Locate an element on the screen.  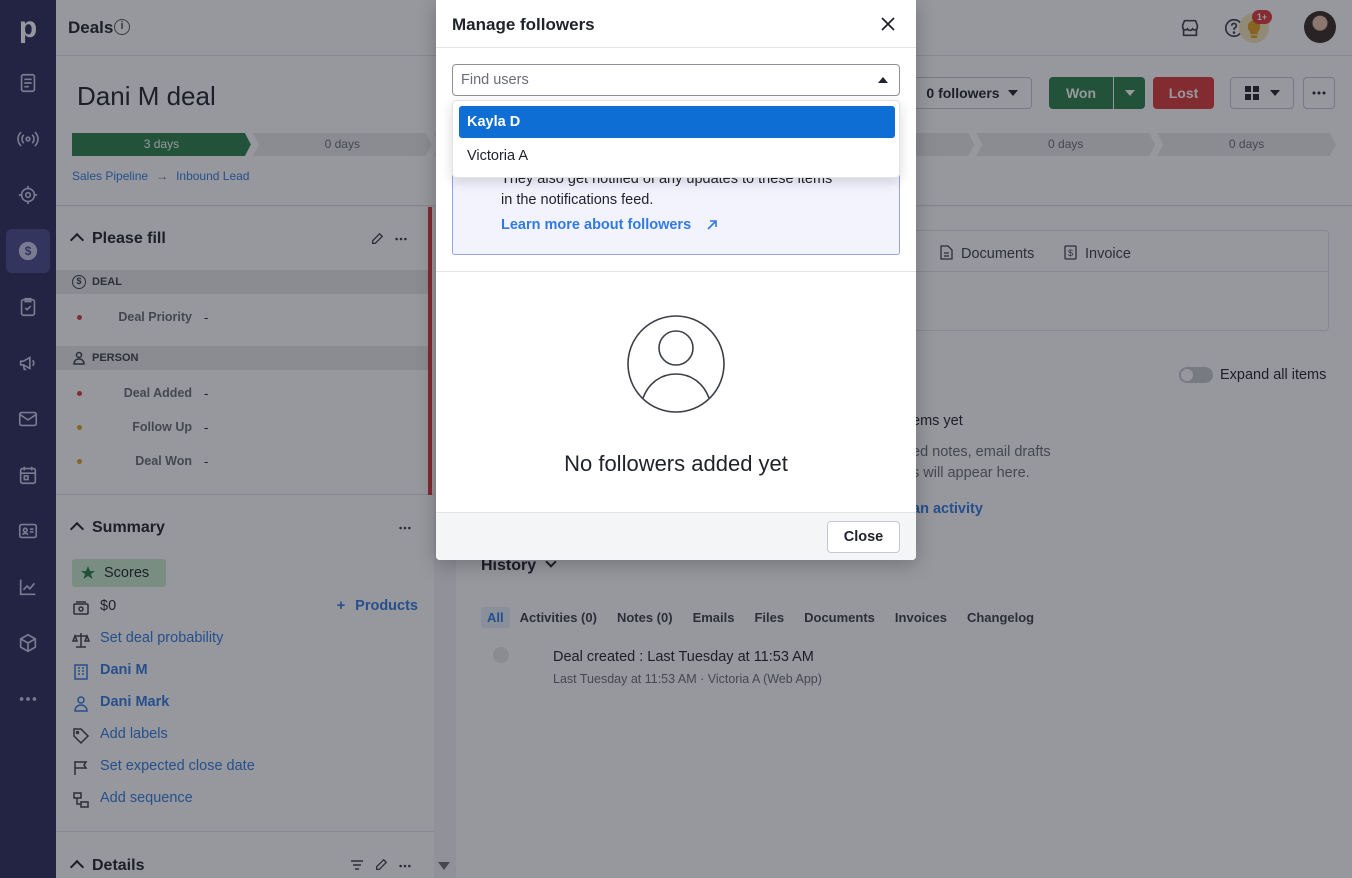
learn-more-link: Learn more about followers is located at coordinates (596, 225).